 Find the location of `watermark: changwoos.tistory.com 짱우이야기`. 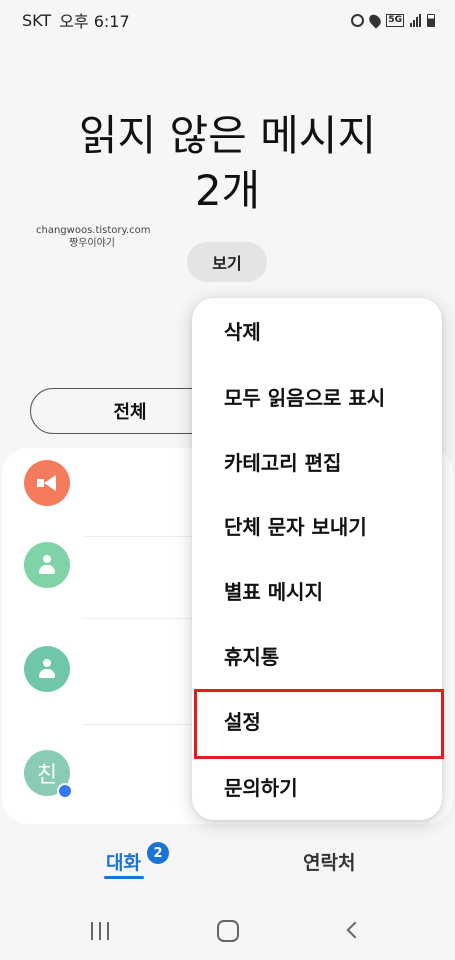

watermark: changwoos.tistory.com 짱우이야기 is located at coordinates (93, 237).